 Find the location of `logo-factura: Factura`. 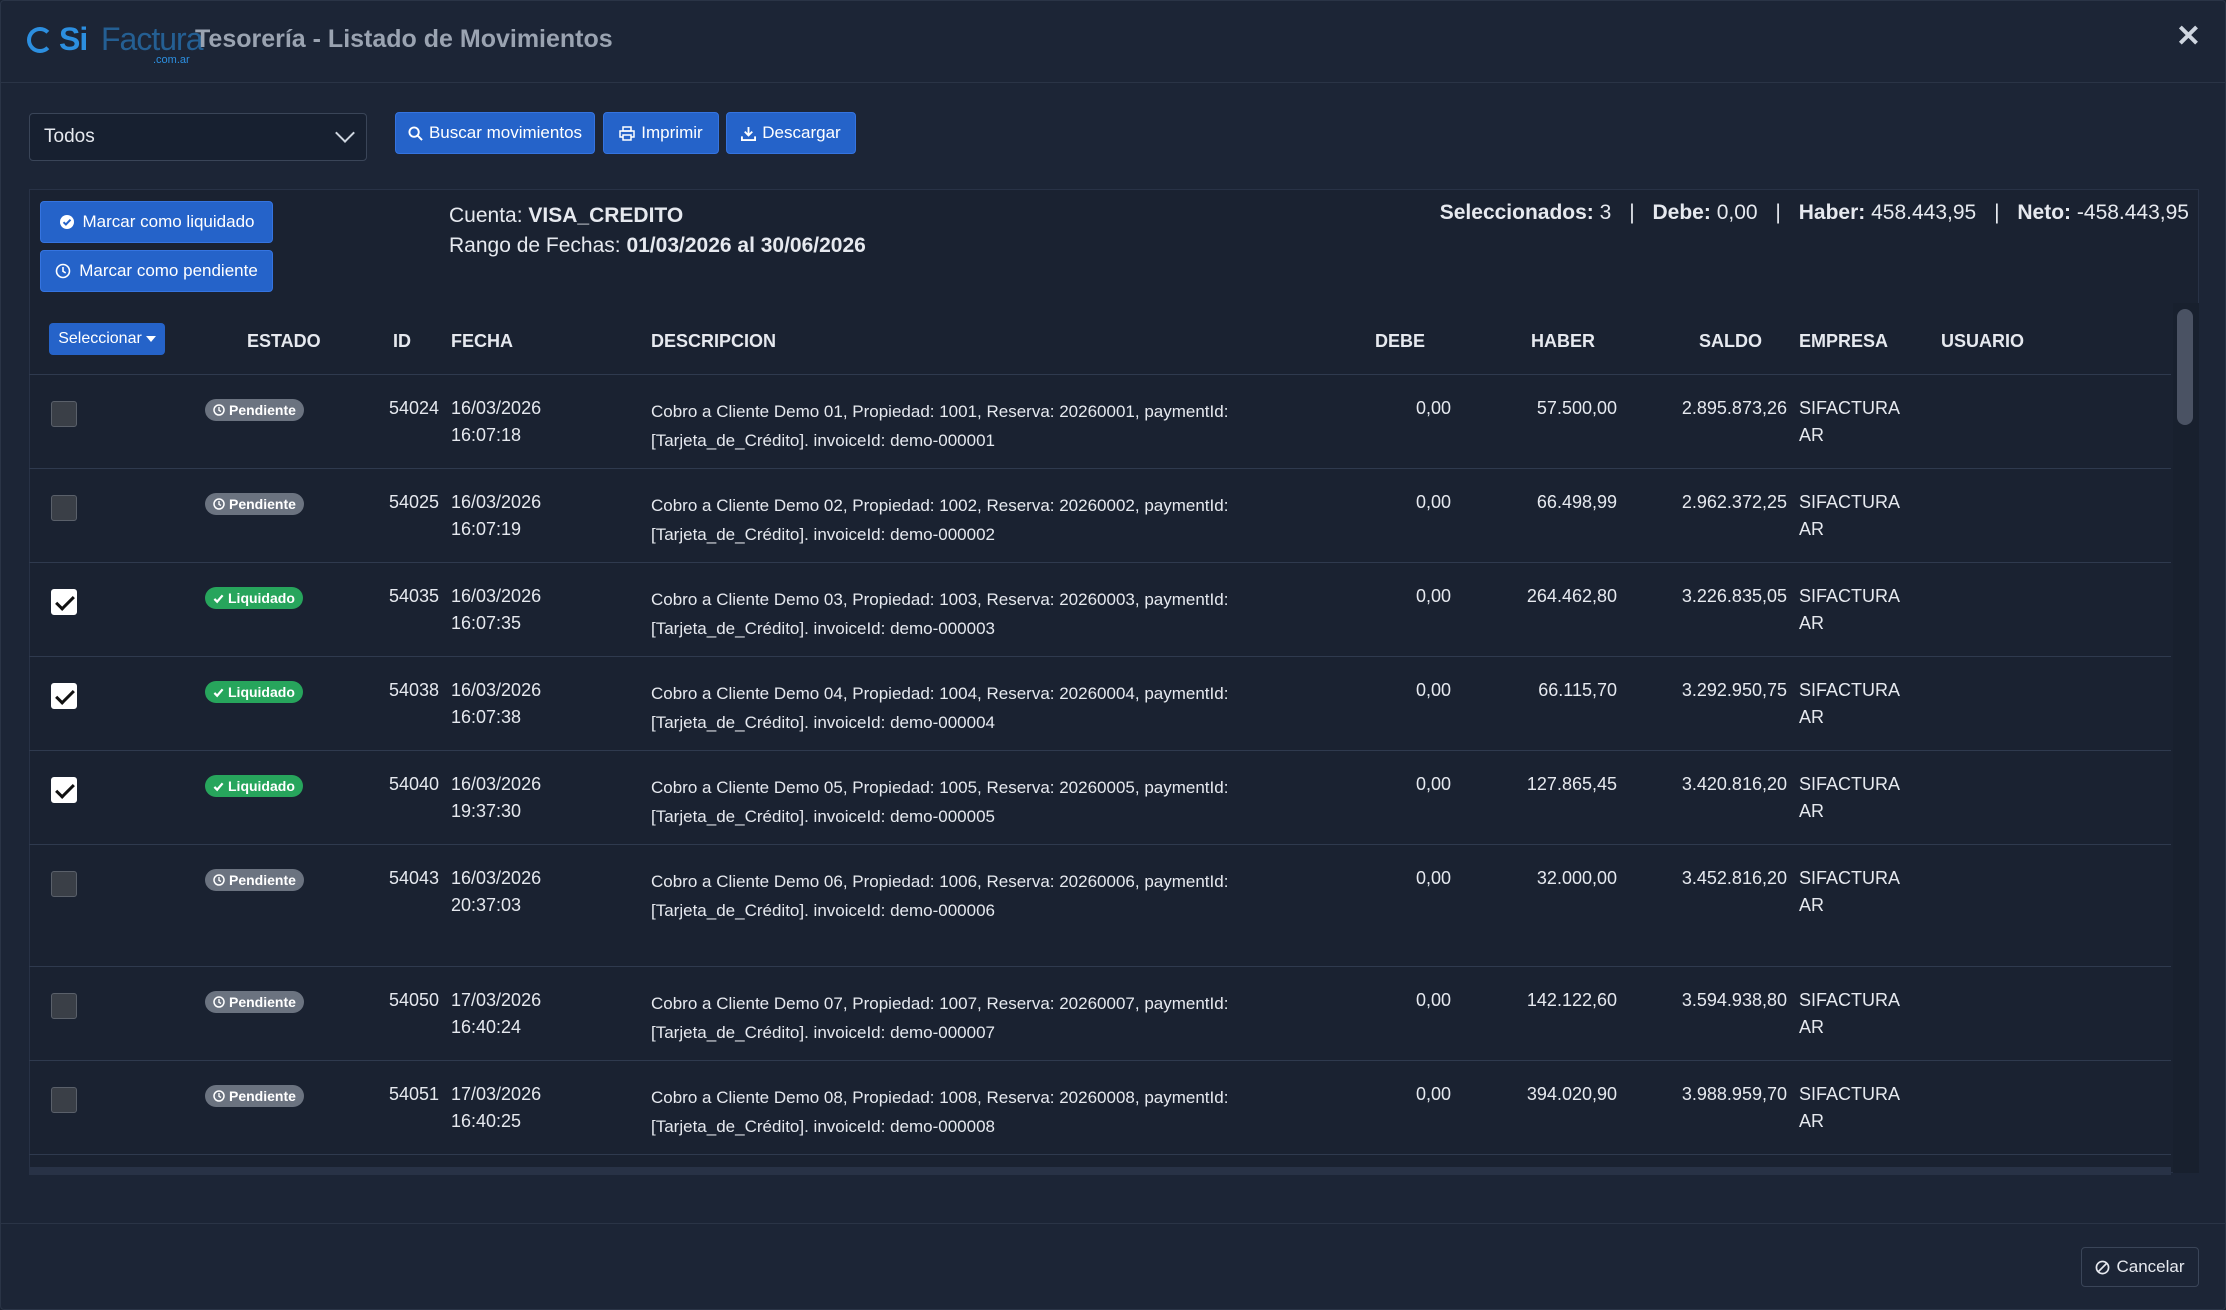

logo-factura: Factura is located at coordinates (152, 39).